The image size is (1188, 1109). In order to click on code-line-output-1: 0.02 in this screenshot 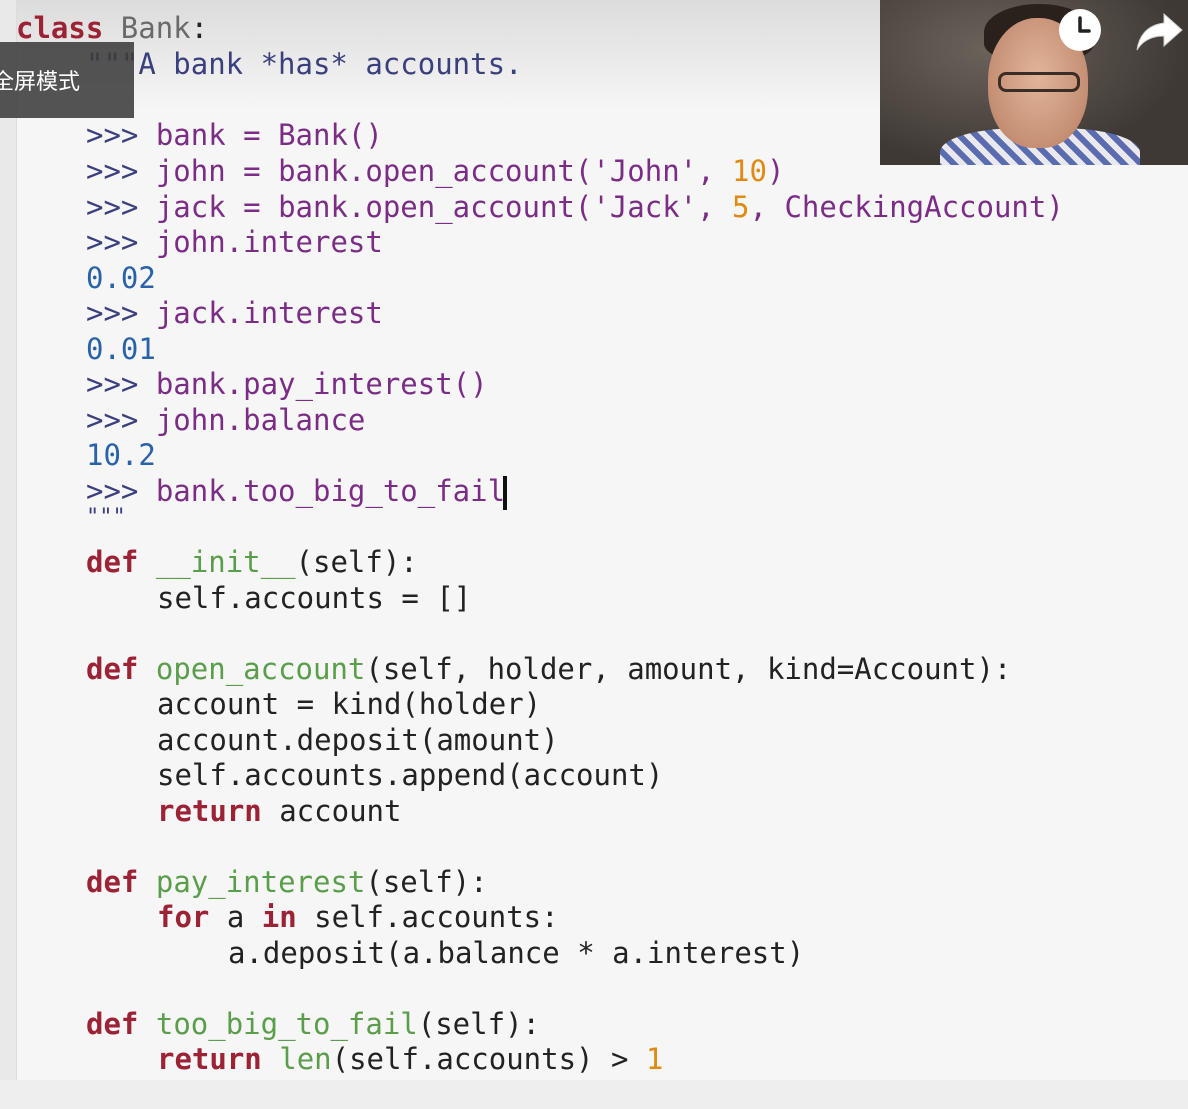, I will do `click(121, 278)`.